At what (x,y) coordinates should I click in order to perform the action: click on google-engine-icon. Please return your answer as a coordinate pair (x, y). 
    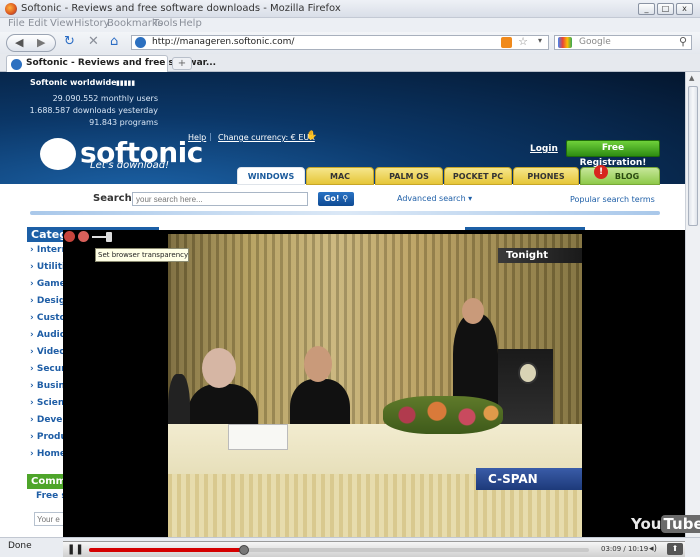
    Looking at the image, I should click on (565, 42).